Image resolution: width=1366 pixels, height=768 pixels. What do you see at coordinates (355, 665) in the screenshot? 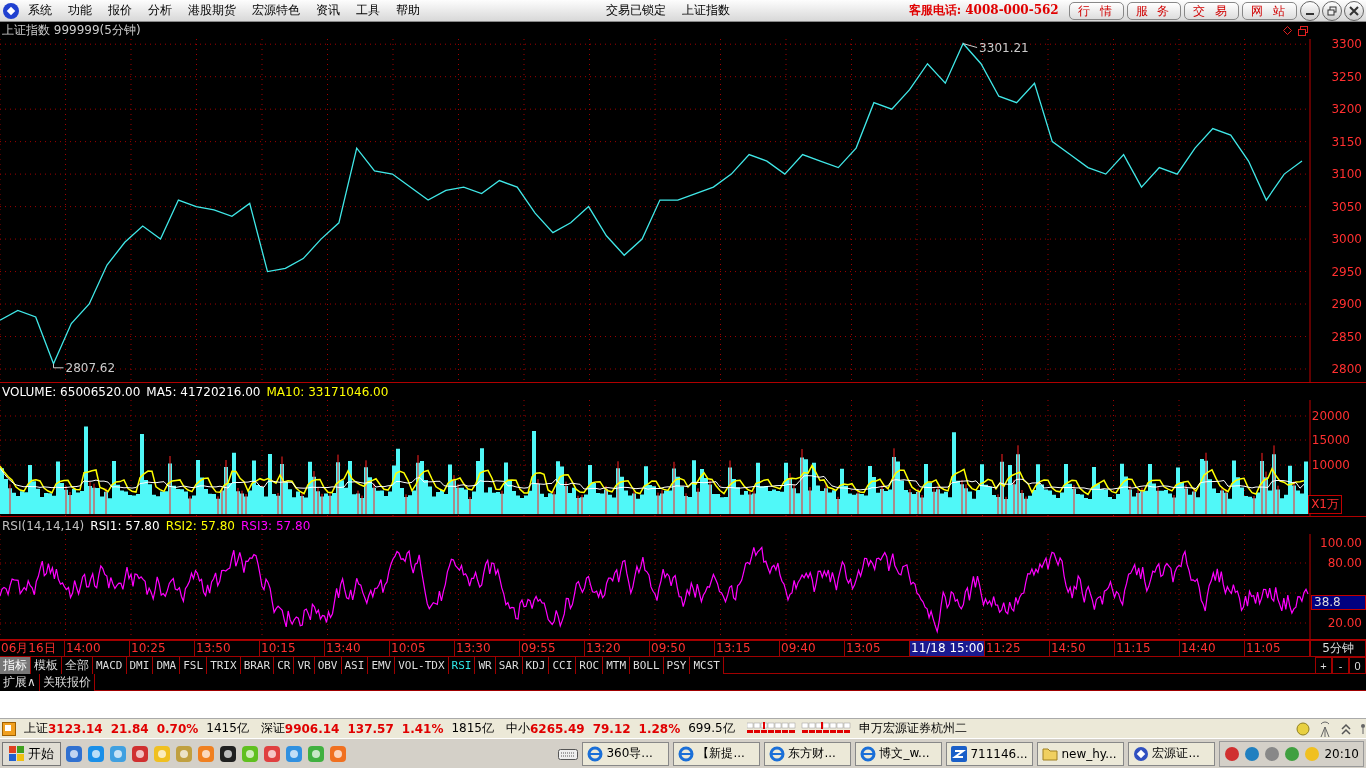
I see `indicator-tab: ASI` at bounding box center [355, 665].